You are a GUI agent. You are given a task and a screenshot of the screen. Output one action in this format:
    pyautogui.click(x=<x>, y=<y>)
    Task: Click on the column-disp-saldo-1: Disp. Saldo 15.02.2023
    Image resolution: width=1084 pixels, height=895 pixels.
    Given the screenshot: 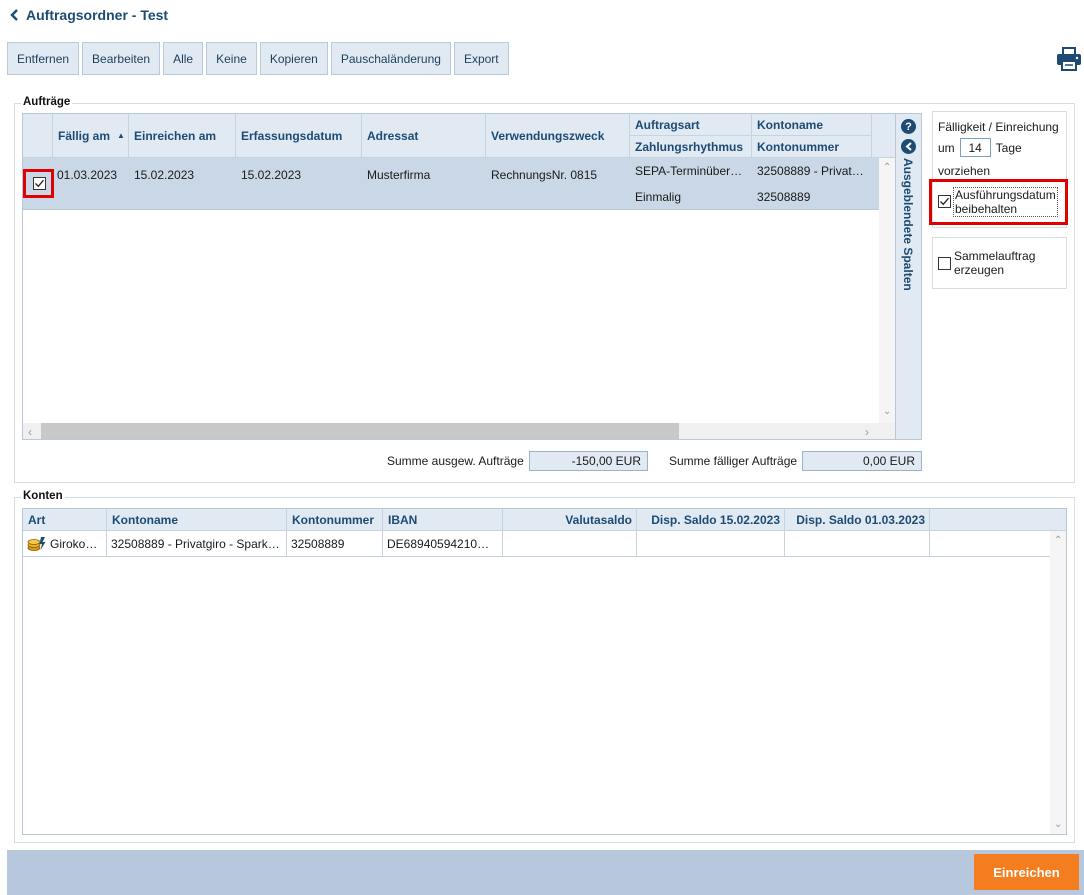 What is the action you would take?
    pyautogui.click(x=711, y=520)
    